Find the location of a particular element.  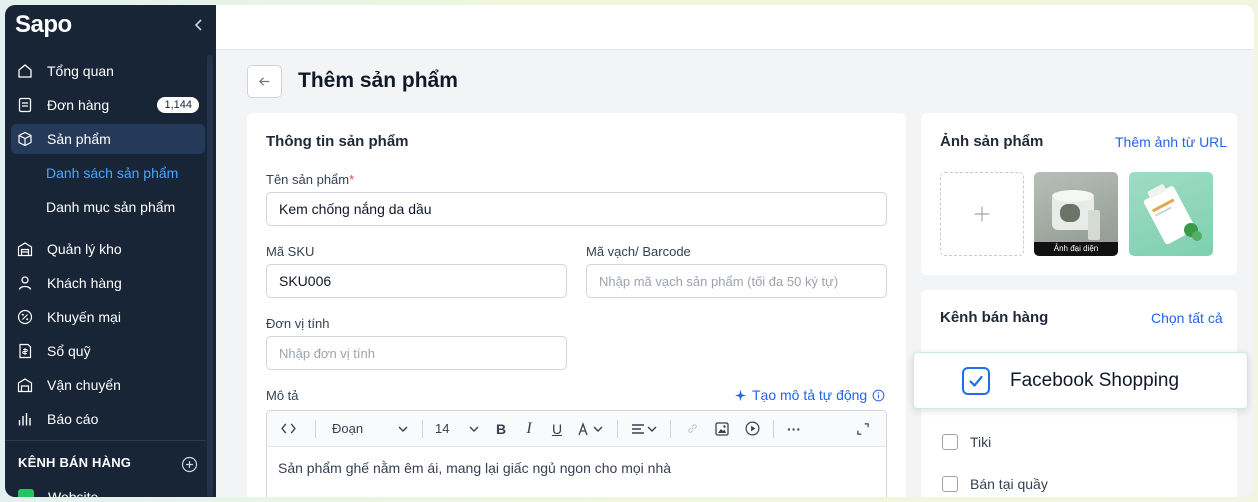

italic-icon: I is located at coordinates (529, 429).